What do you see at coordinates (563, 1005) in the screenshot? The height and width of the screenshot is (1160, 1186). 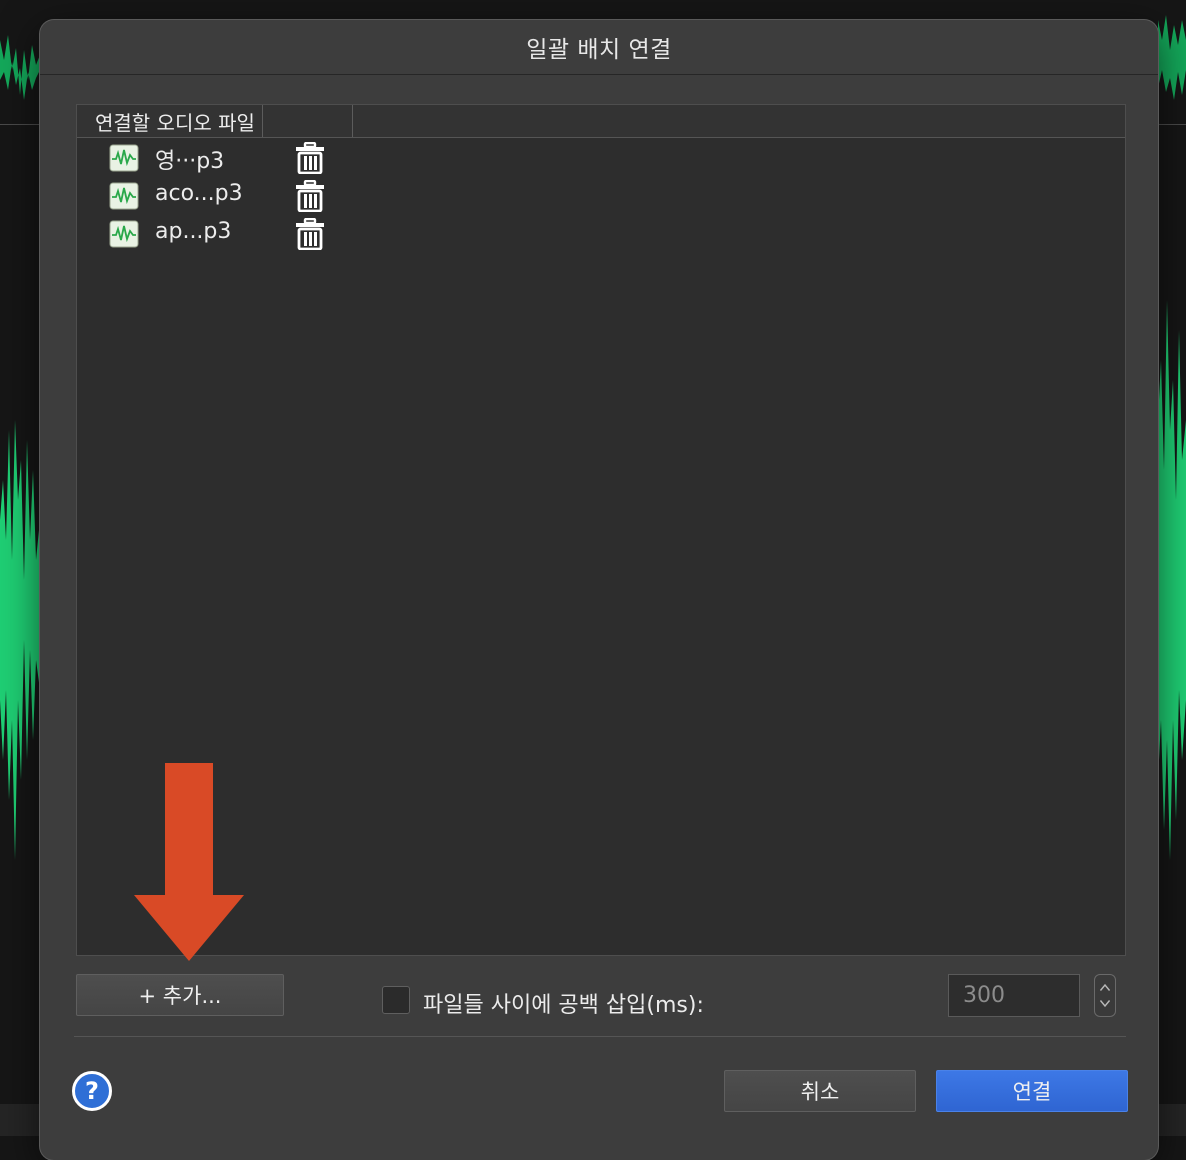 I see `insert-gap-label: 파일들 사이에 공백 삽입(ms):` at bounding box center [563, 1005].